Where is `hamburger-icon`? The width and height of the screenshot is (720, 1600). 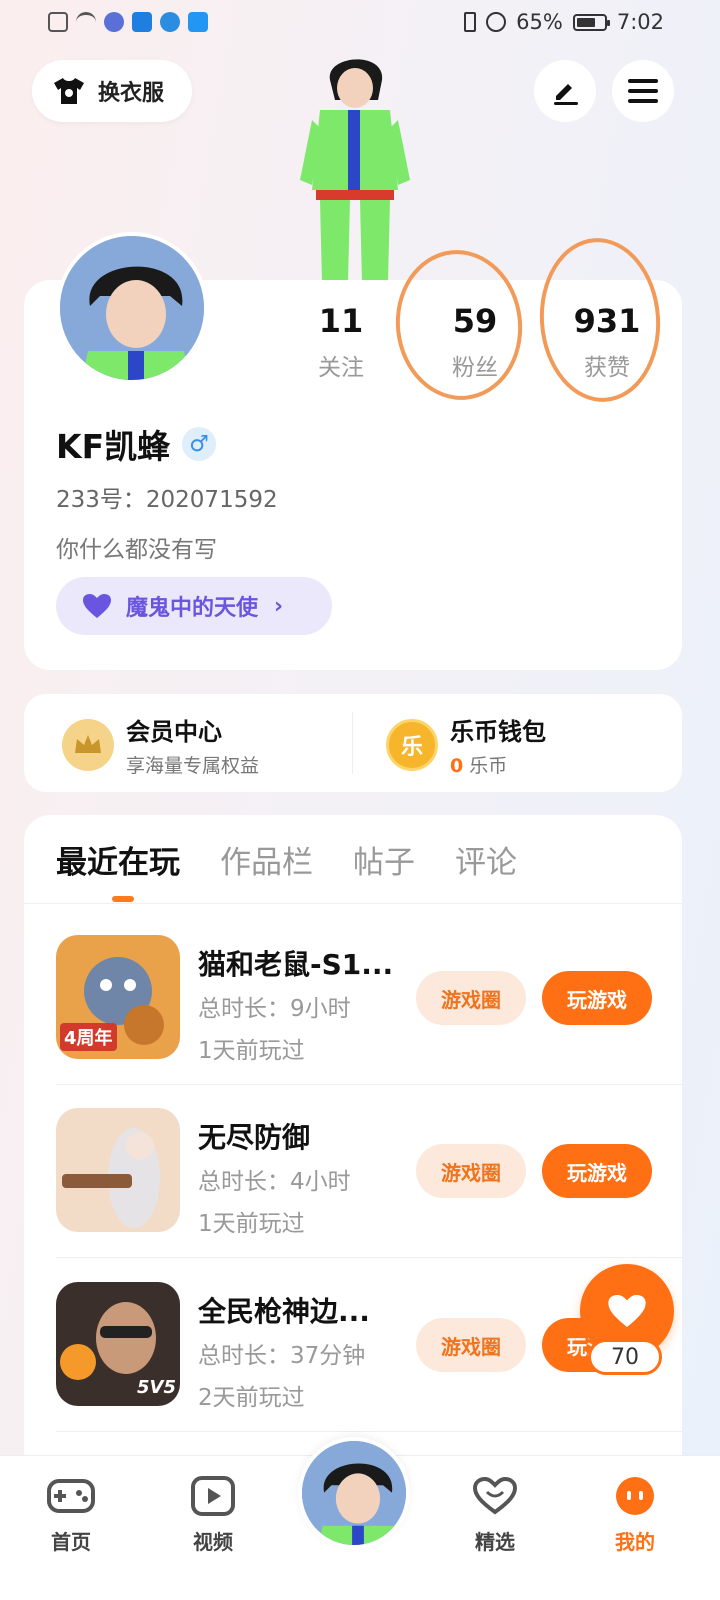
hamburger-icon is located at coordinates (643, 91).